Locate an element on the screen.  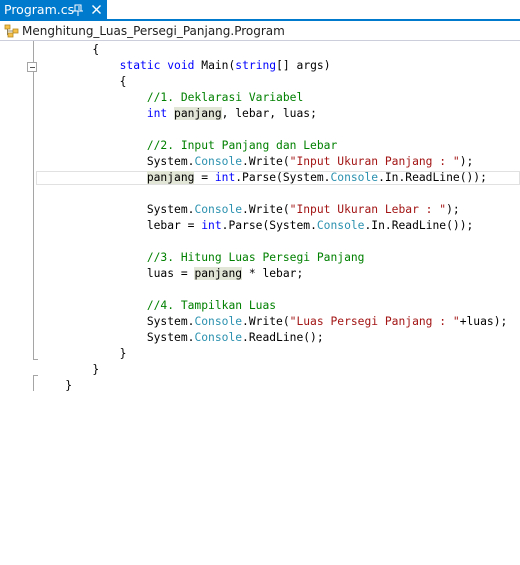
tab-title: Program.cs is located at coordinates (39, 9).